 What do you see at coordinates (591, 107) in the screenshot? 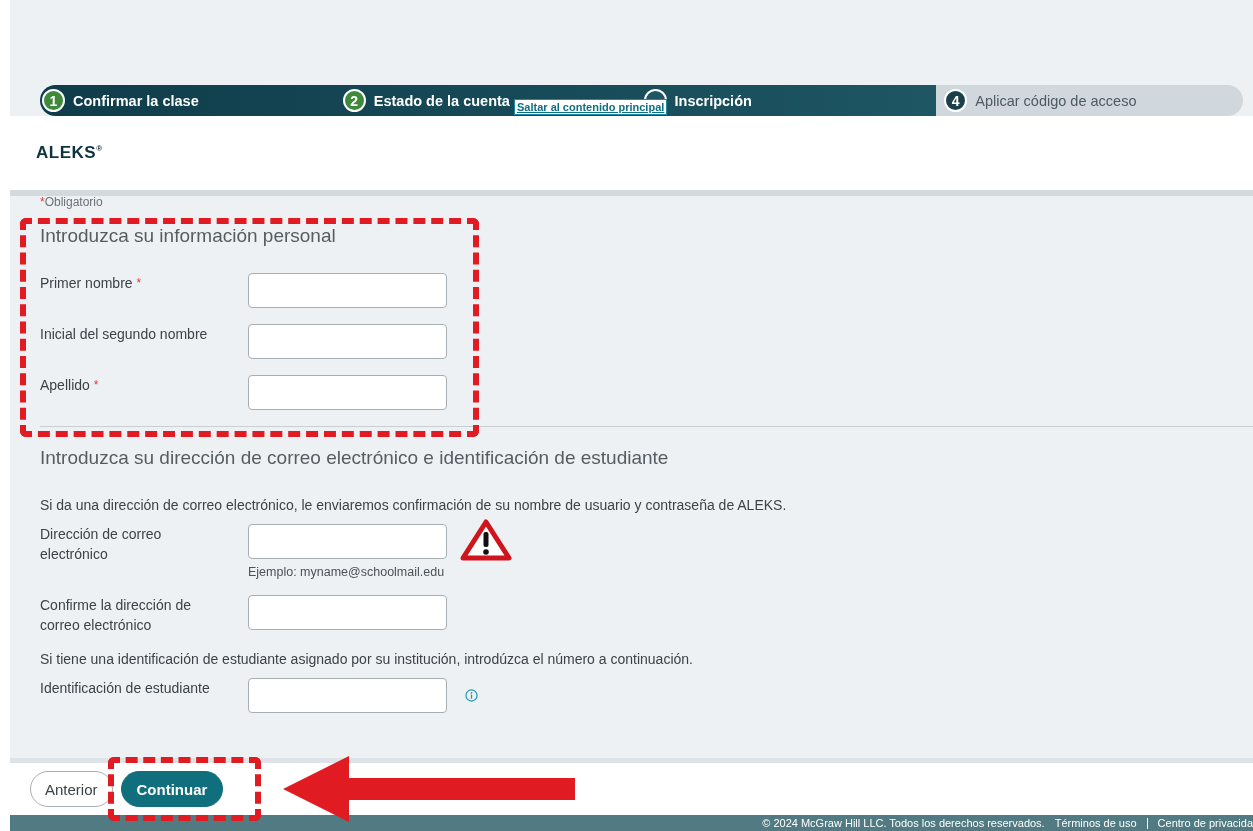
I see `skip-link: Saltar al contenido principal` at bounding box center [591, 107].